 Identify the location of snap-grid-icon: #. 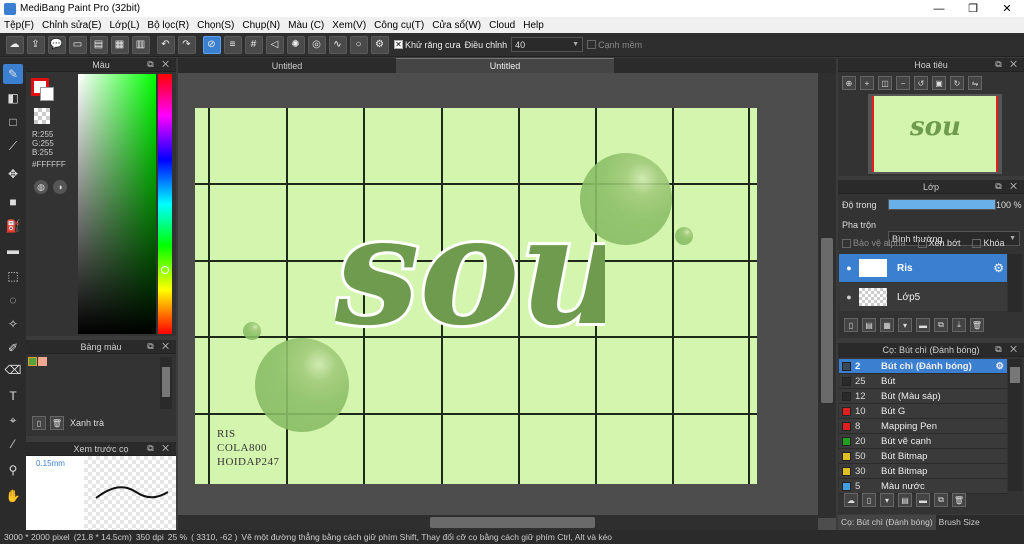
(253, 44).